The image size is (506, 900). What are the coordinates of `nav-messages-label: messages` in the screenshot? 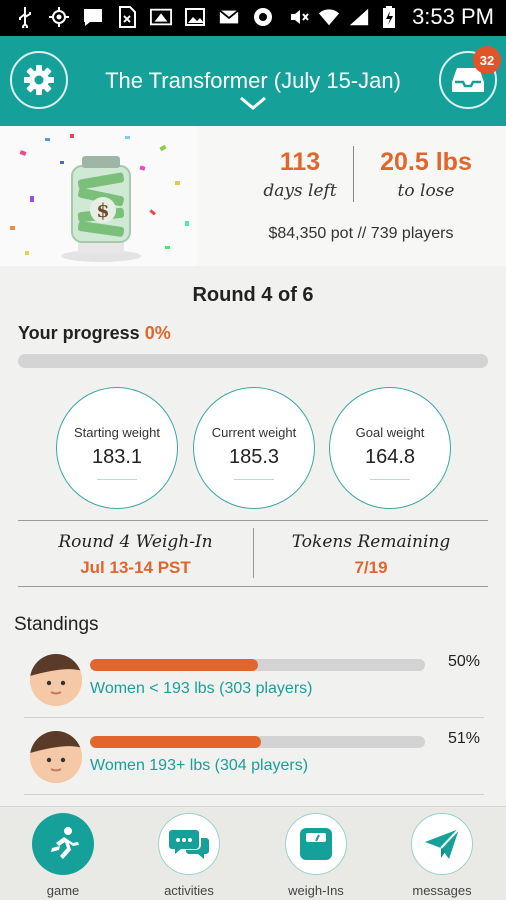 It's located at (442, 890).